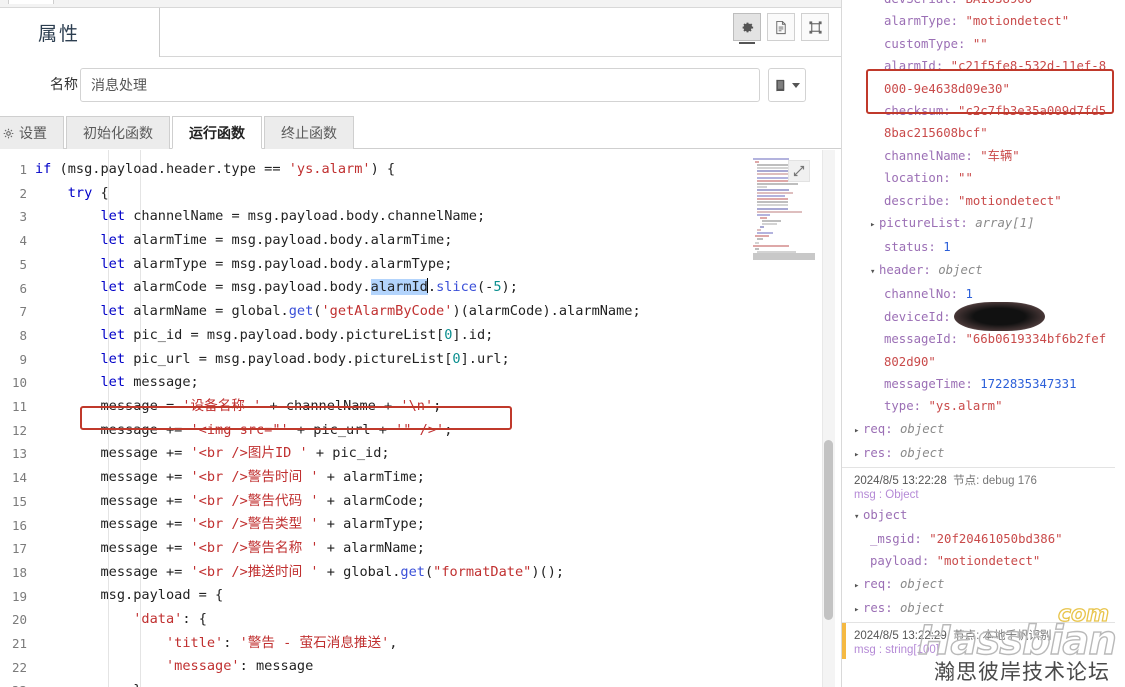 The width and height of the screenshot is (1125, 687). I want to click on debug-property-value: "ys.alarm", so click(965, 406).